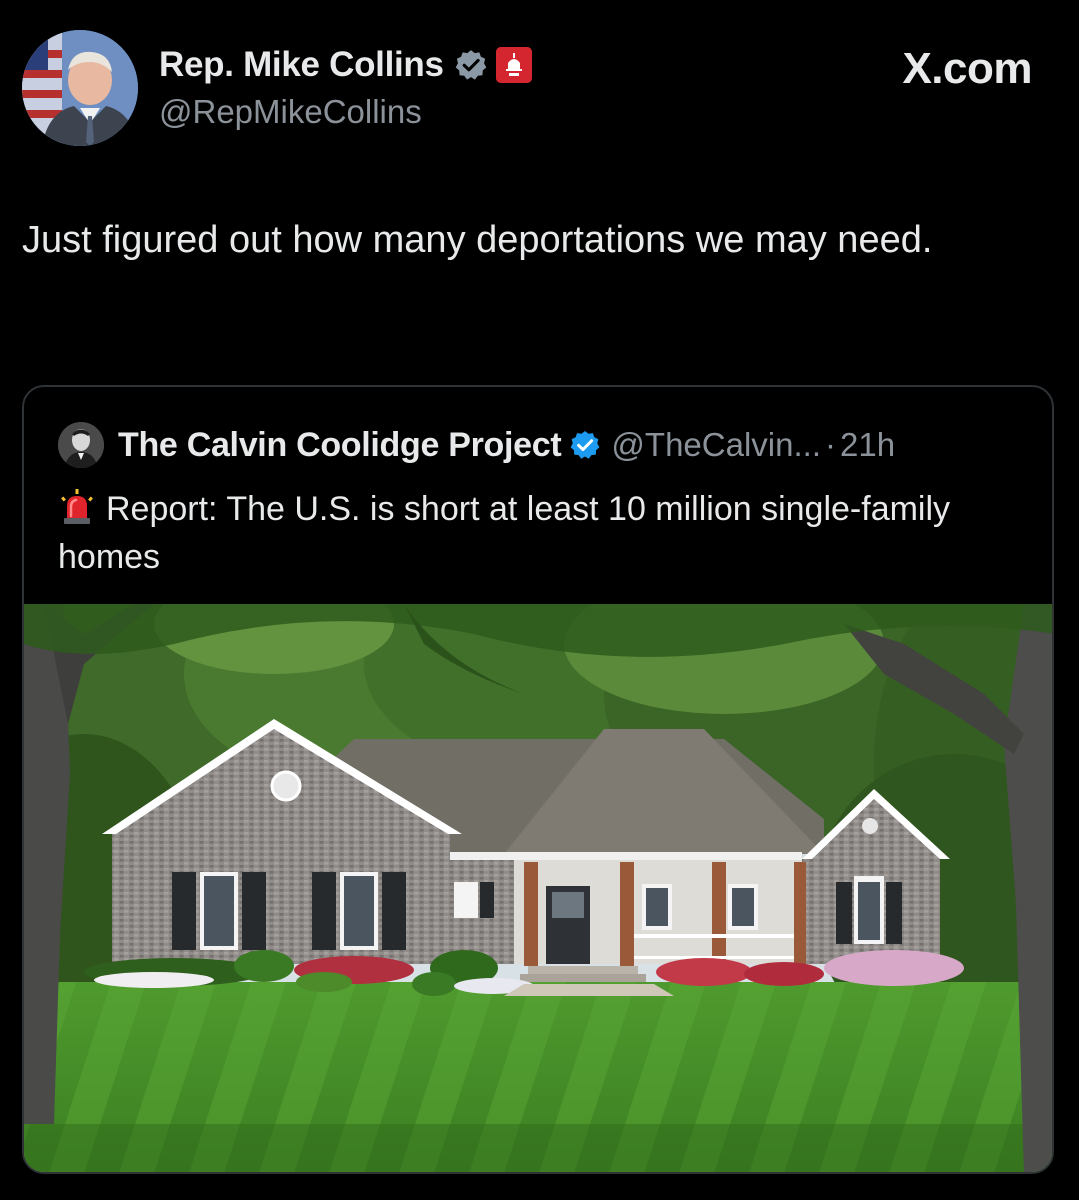  What do you see at coordinates (290, 112) in the screenshot?
I see `author-handle: @RepMikeCollins` at bounding box center [290, 112].